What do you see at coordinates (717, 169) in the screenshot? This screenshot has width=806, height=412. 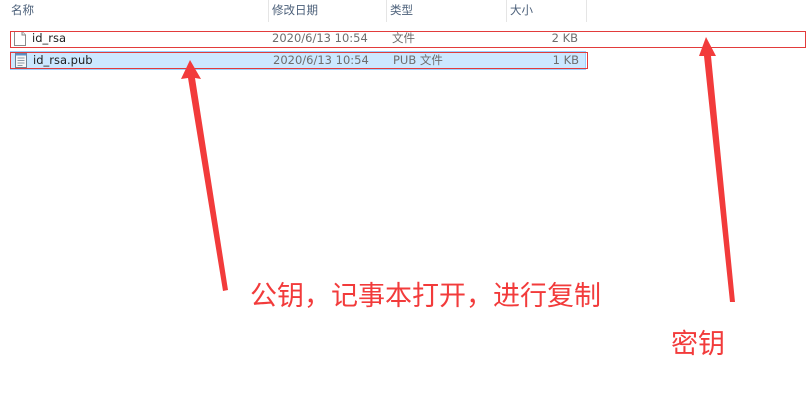 I see `arrow-to-private-key` at bounding box center [717, 169].